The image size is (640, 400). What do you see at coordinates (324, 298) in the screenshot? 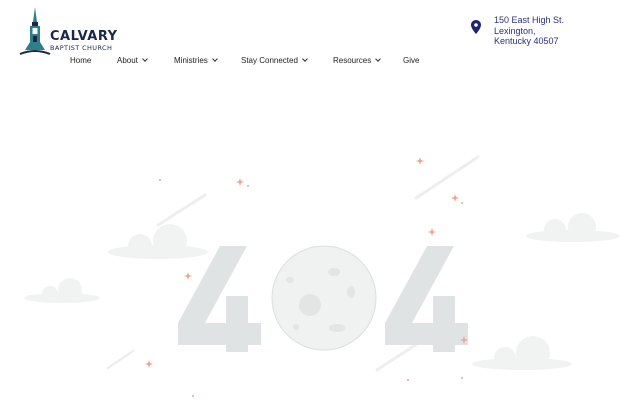
I see `moon-icon` at bounding box center [324, 298].